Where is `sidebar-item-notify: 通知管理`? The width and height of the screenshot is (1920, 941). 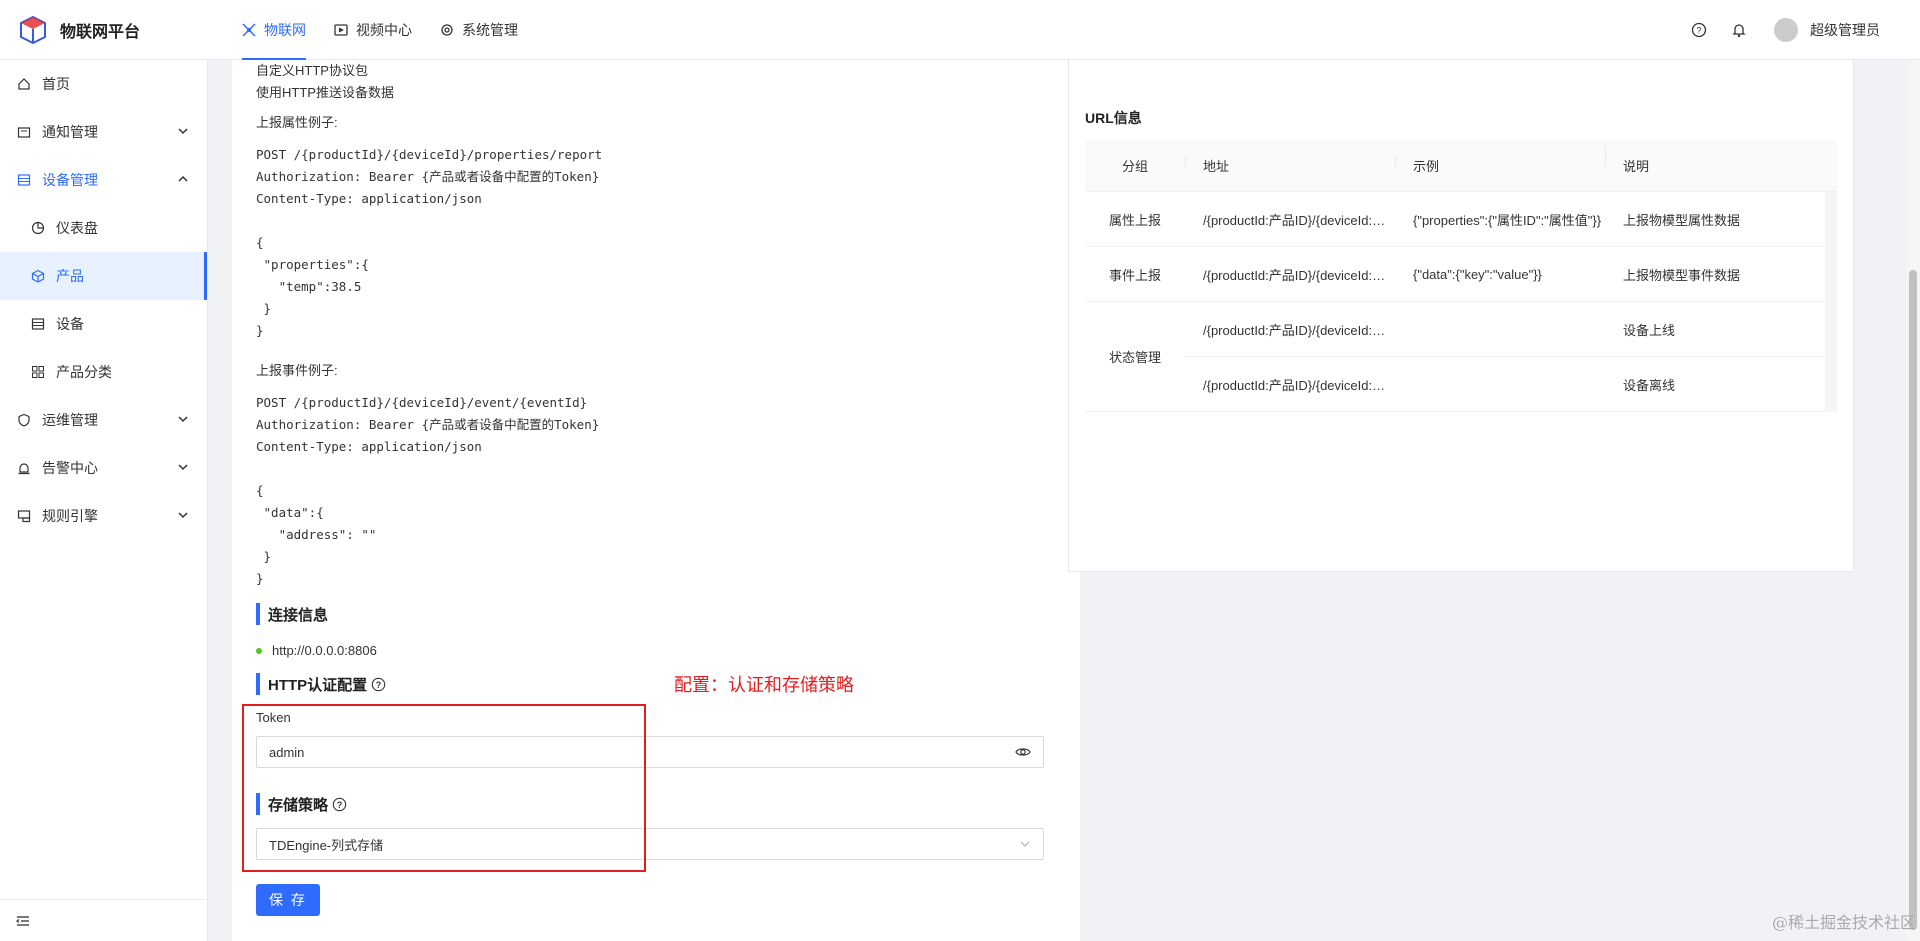 sidebar-item-notify: 通知管理 is located at coordinates (103, 132).